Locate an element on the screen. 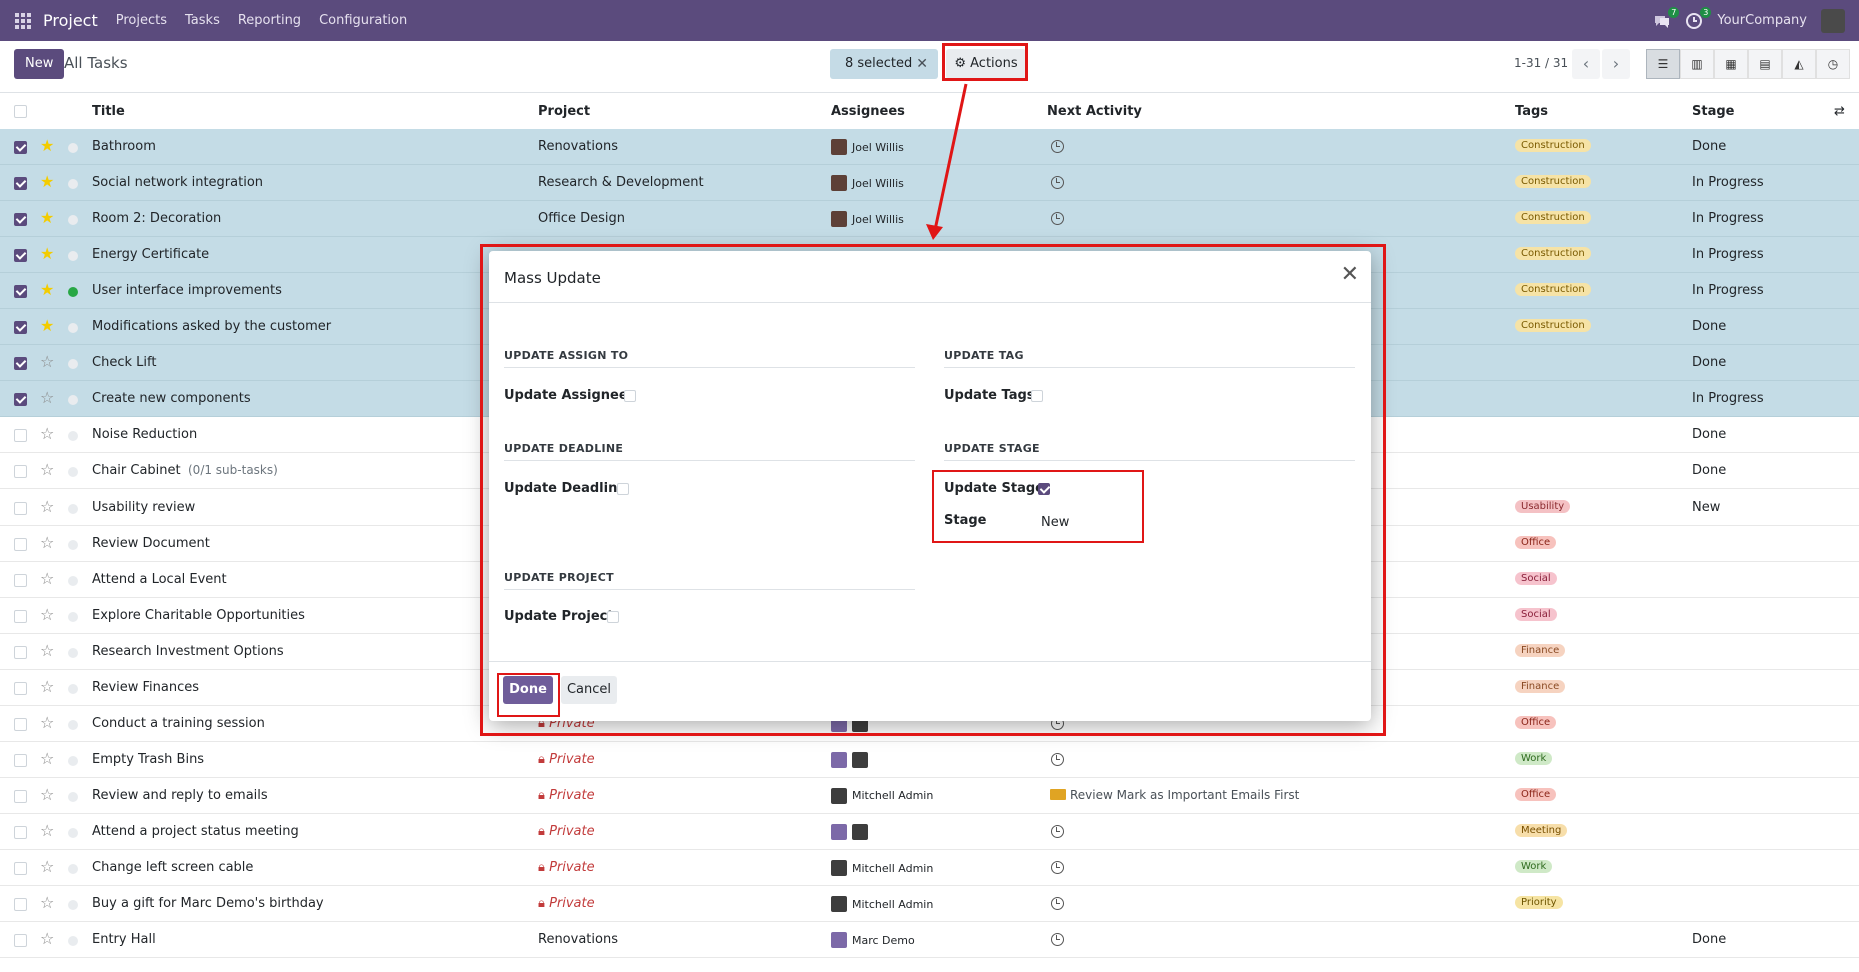 This screenshot has height=972, width=1859. column-assignees: Assignees is located at coordinates (868, 111).